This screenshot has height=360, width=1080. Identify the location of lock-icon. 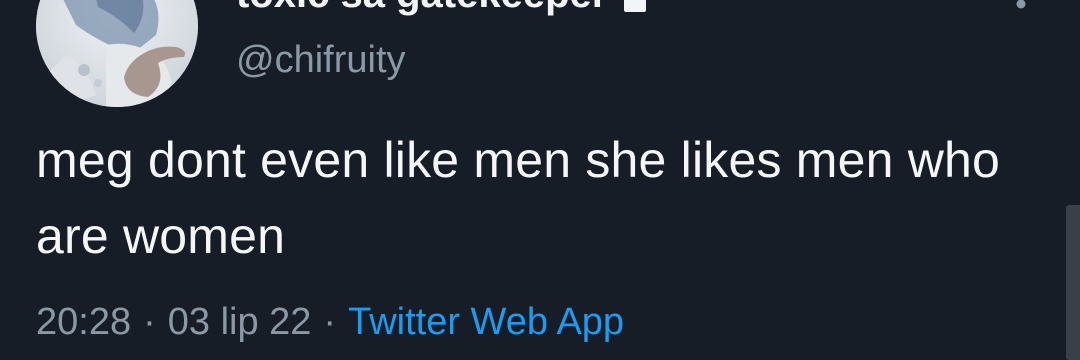
(635, 6).